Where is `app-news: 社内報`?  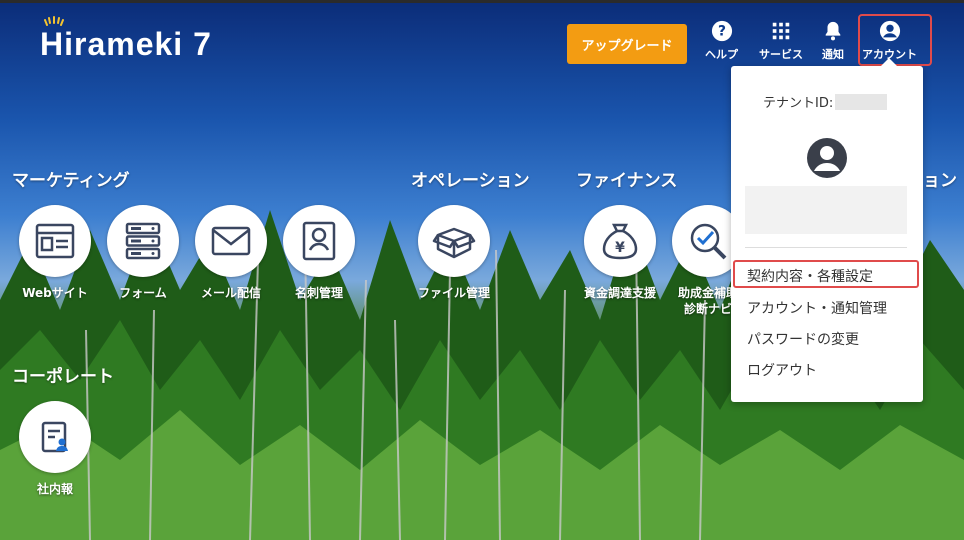 app-news: 社内報 is located at coordinates (55, 449).